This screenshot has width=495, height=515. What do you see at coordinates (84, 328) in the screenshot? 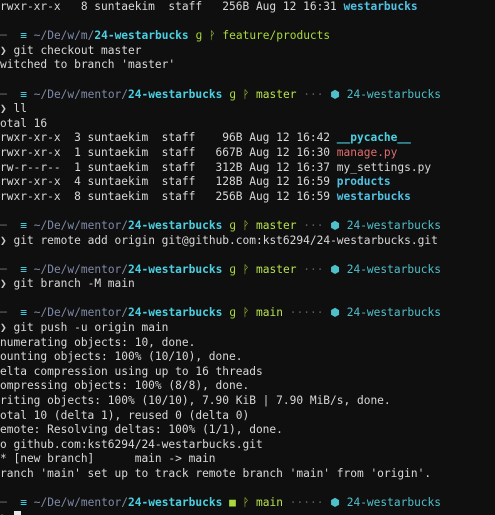
I see `command-line: ❯ git push -u origin main` at bounding box center [84, 328].